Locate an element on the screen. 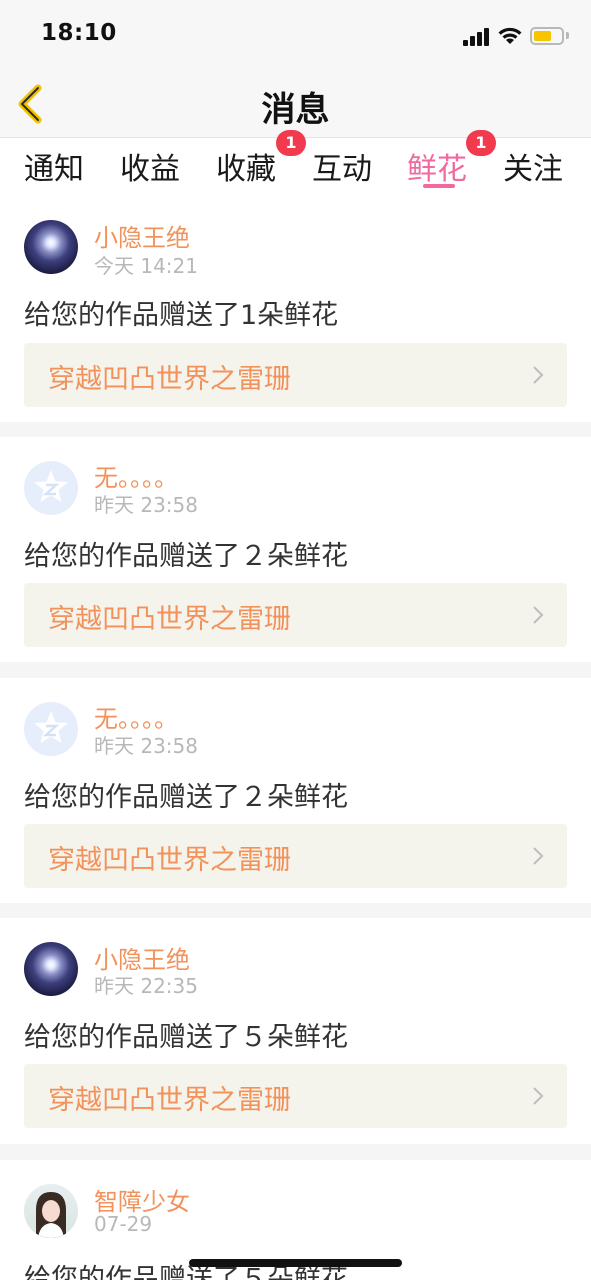 This screenshot has height=1280, width=591. message-time: 今天 14:21 is located at coordinates (146, 266).